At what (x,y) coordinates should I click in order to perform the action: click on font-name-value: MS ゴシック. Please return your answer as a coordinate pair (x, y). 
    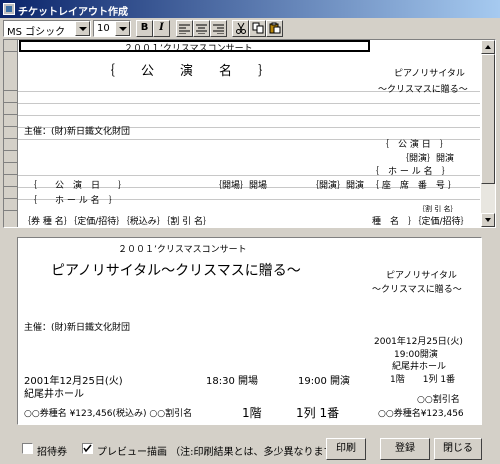
    Looking at the image, I should click on (36, 32).